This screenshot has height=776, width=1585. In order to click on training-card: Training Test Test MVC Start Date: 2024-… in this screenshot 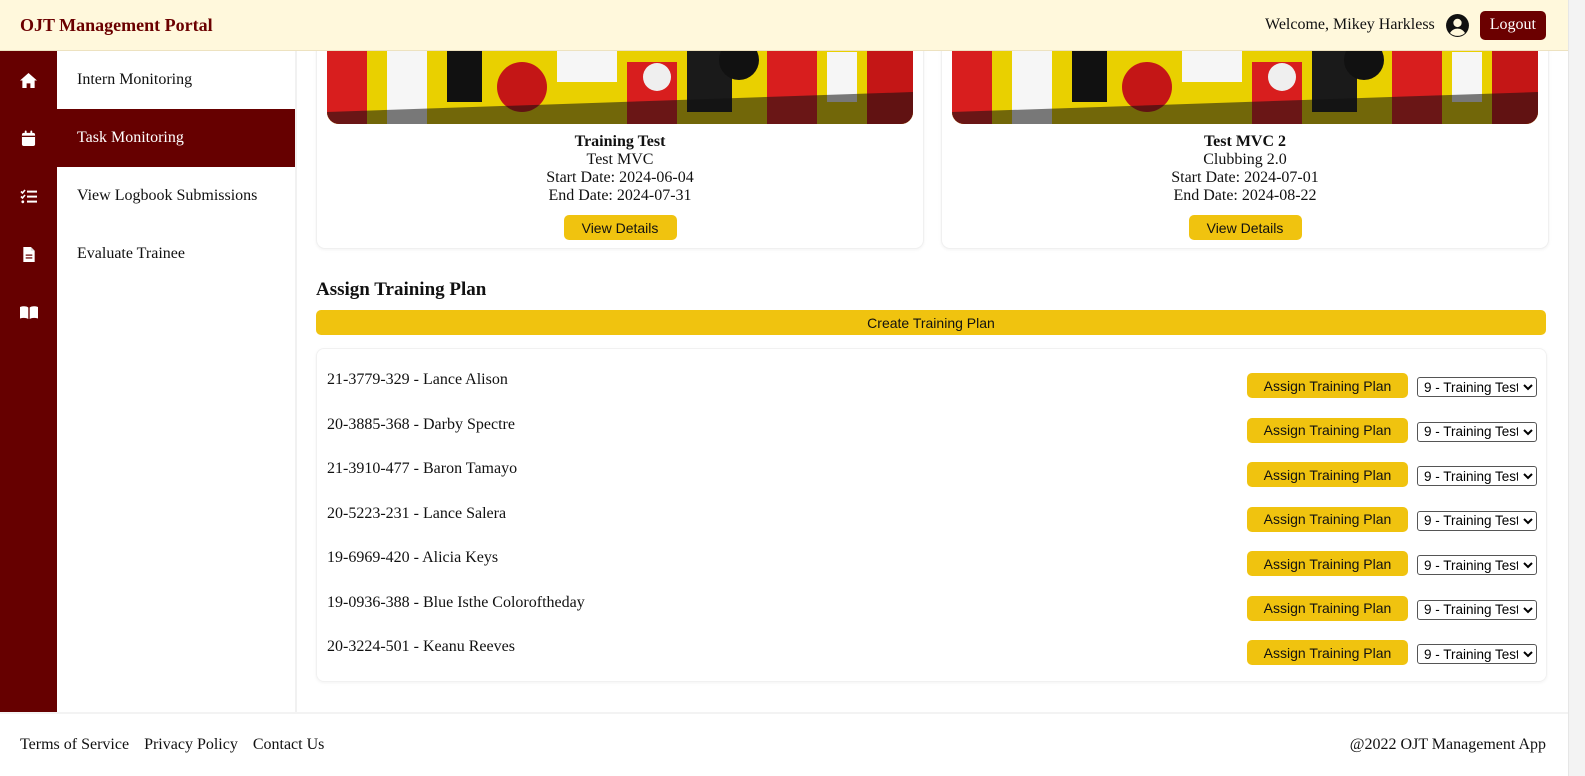, I will do `click(620, 150)`.